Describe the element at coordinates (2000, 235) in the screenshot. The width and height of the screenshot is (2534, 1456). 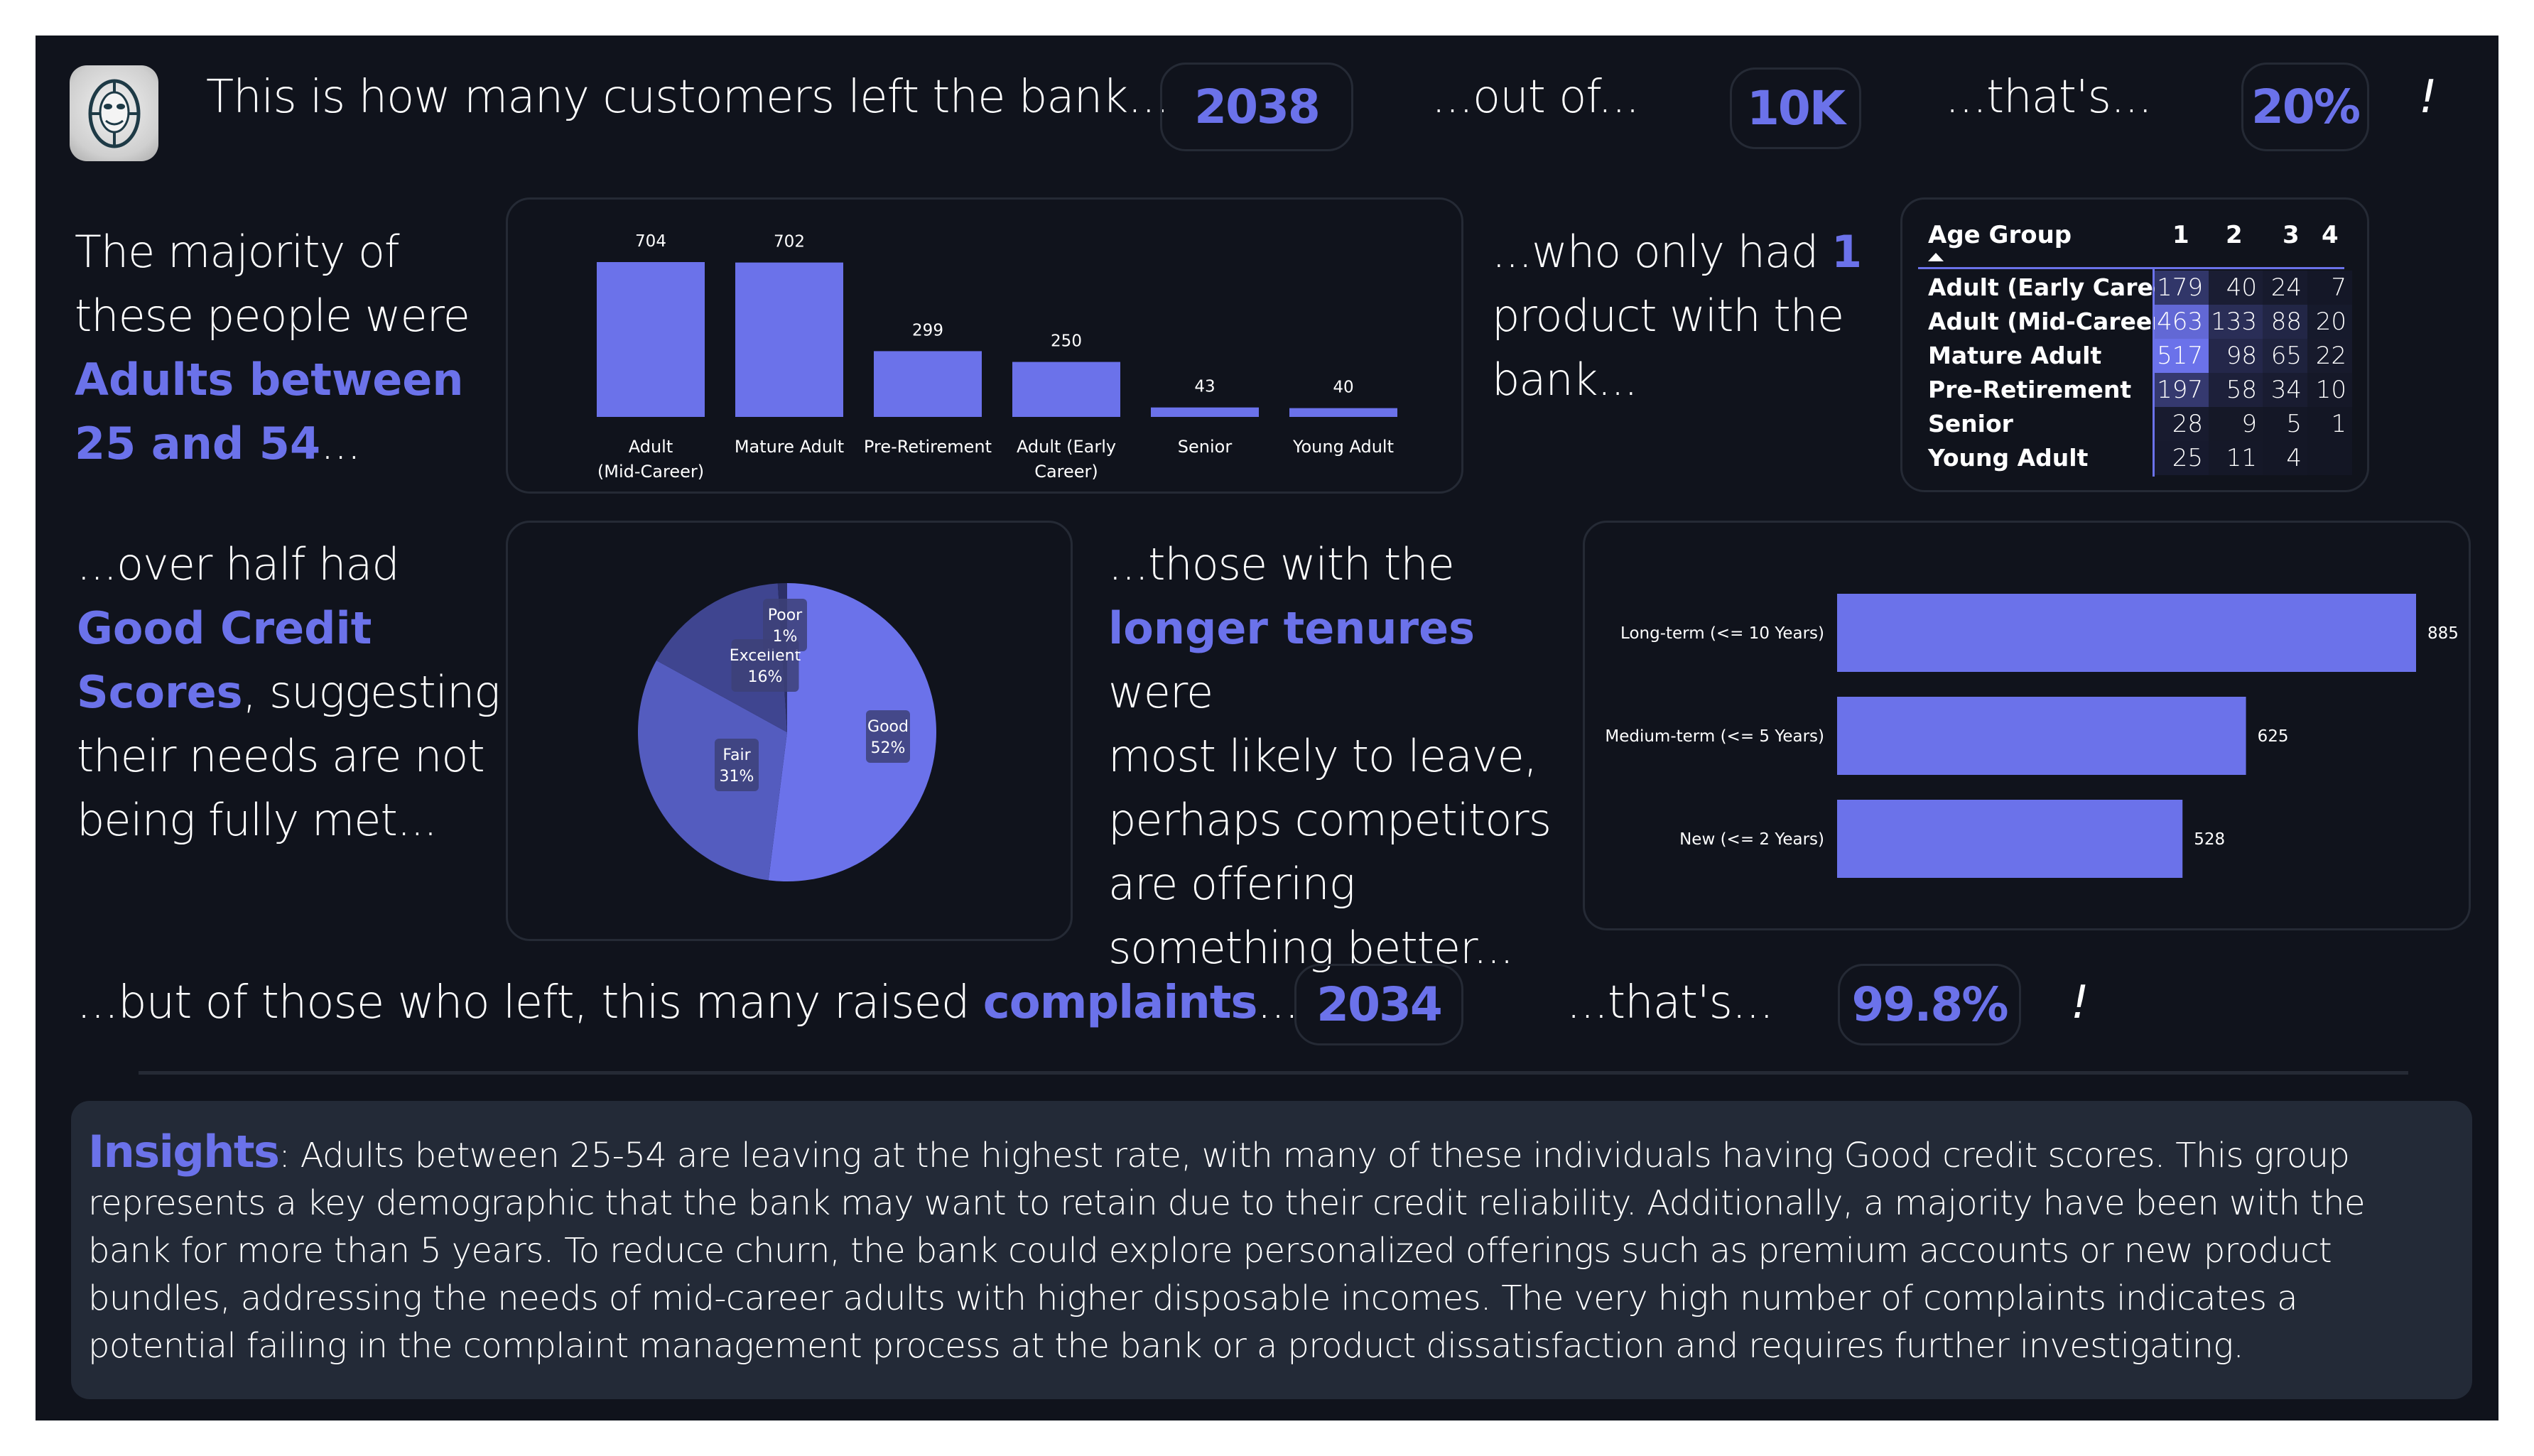
I see `row-header-age-group: Age Group` at that location.